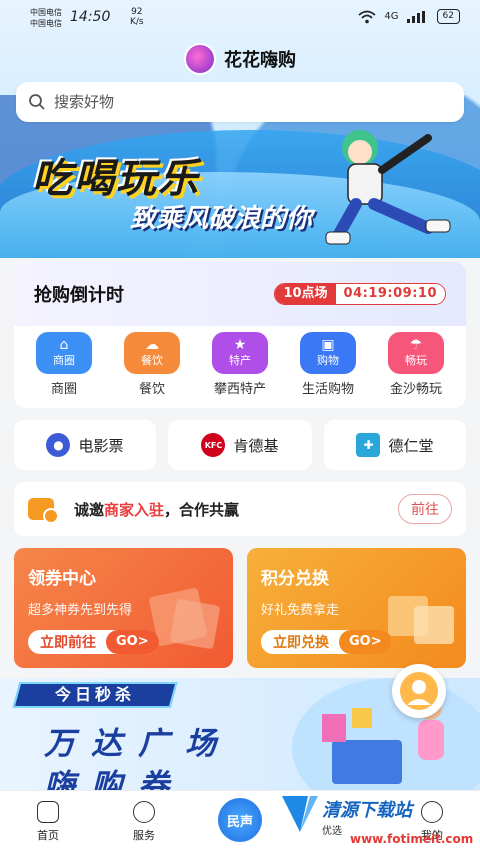 This screenshot has height=853, width=480. Describe the element at coordinates (244, 102) in the screenshot. I see `search-input` at that location.